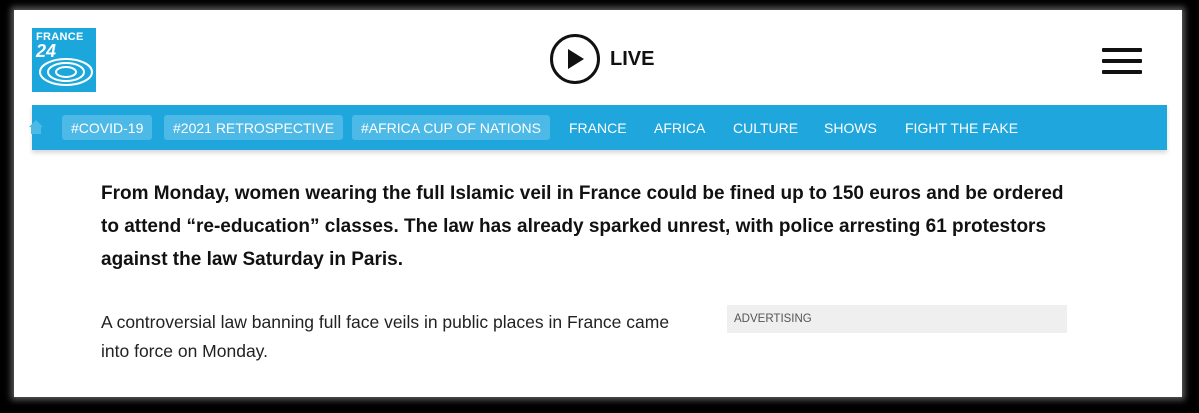 This screenshot has width=1199, height=413. Describe the element at coordinates (632, 58) in the screenshot. I see `live-label: LIVE` at that location.